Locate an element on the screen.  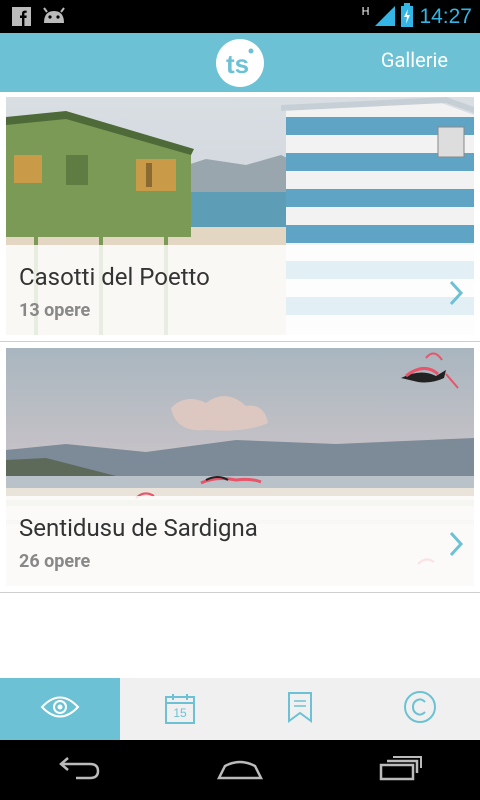
android-icon is located at coordinates (54, 18).